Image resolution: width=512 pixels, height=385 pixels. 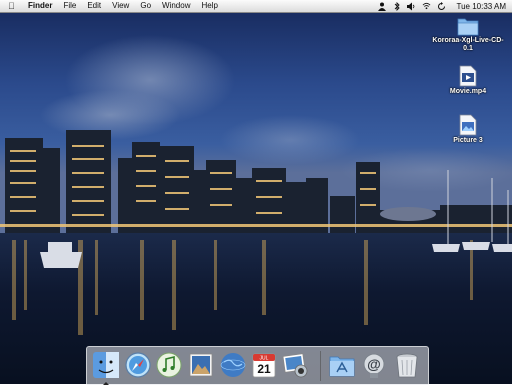 I want to click on dock-network, so click(x=233, y=365).